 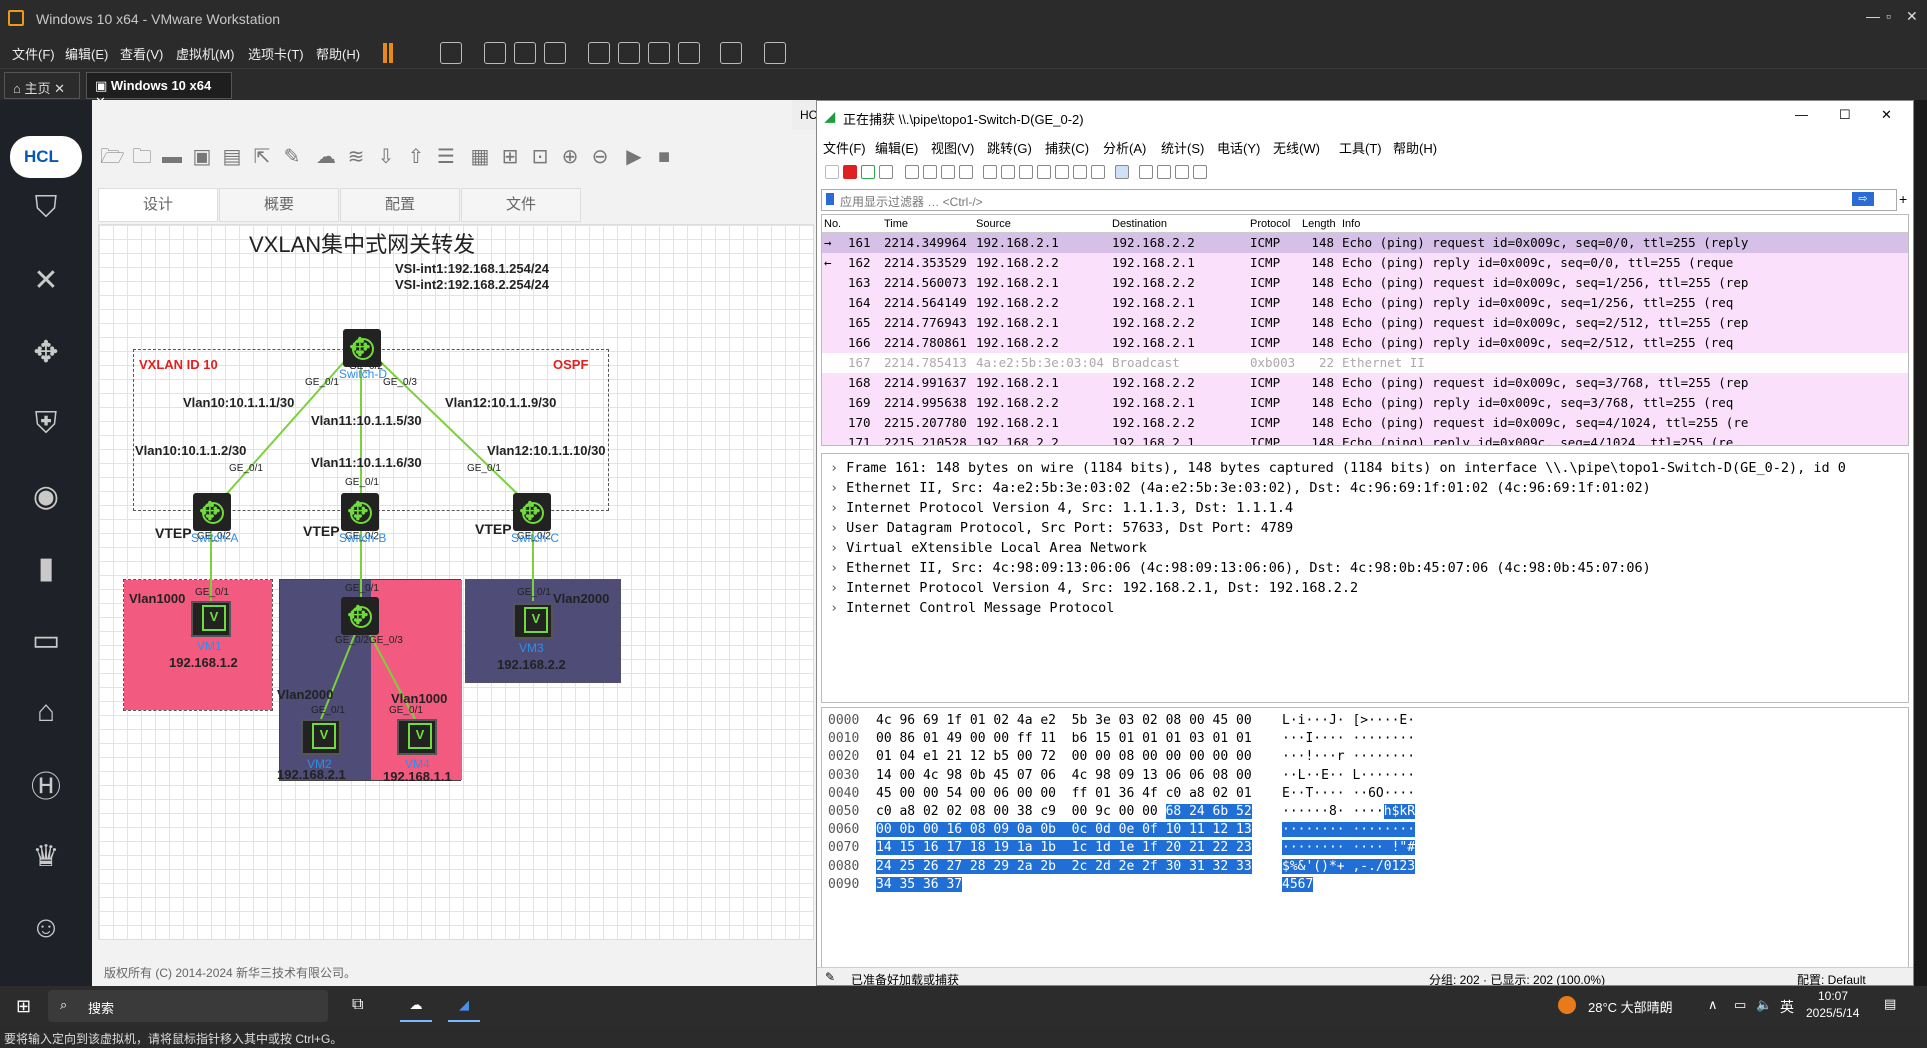 I want to click on download-icon: ⇩, so click(x=386, y=157).